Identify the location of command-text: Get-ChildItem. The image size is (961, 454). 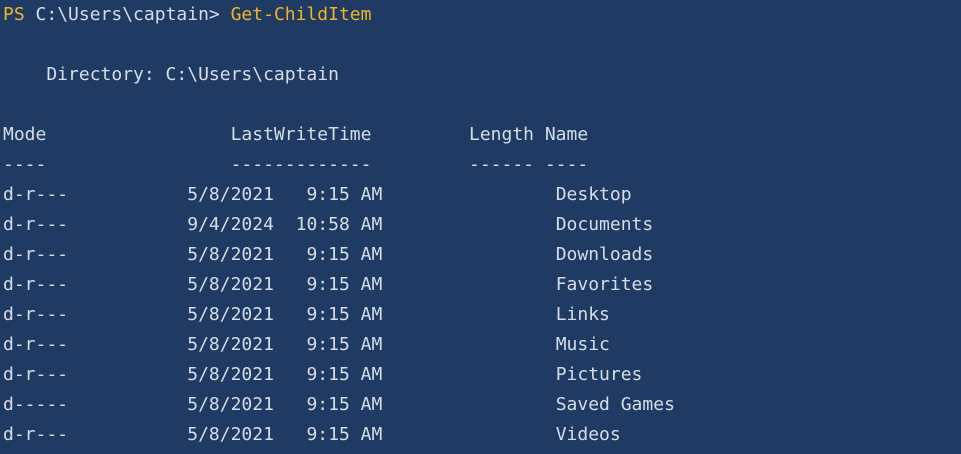
(301, 14).